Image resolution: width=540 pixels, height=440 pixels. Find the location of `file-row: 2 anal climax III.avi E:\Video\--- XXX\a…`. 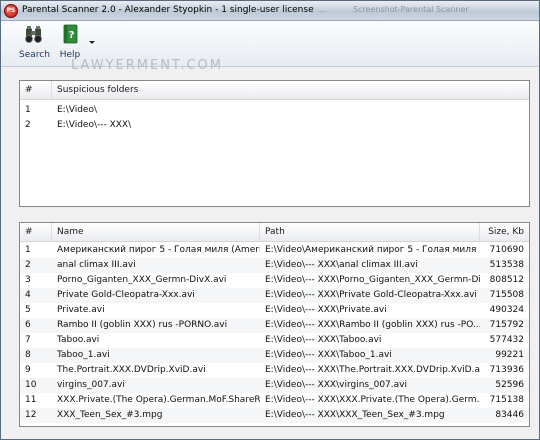

file-row: 2 anal climax III.avi E:\Video\--- XXX\a… is located at coordinates (274, 265).